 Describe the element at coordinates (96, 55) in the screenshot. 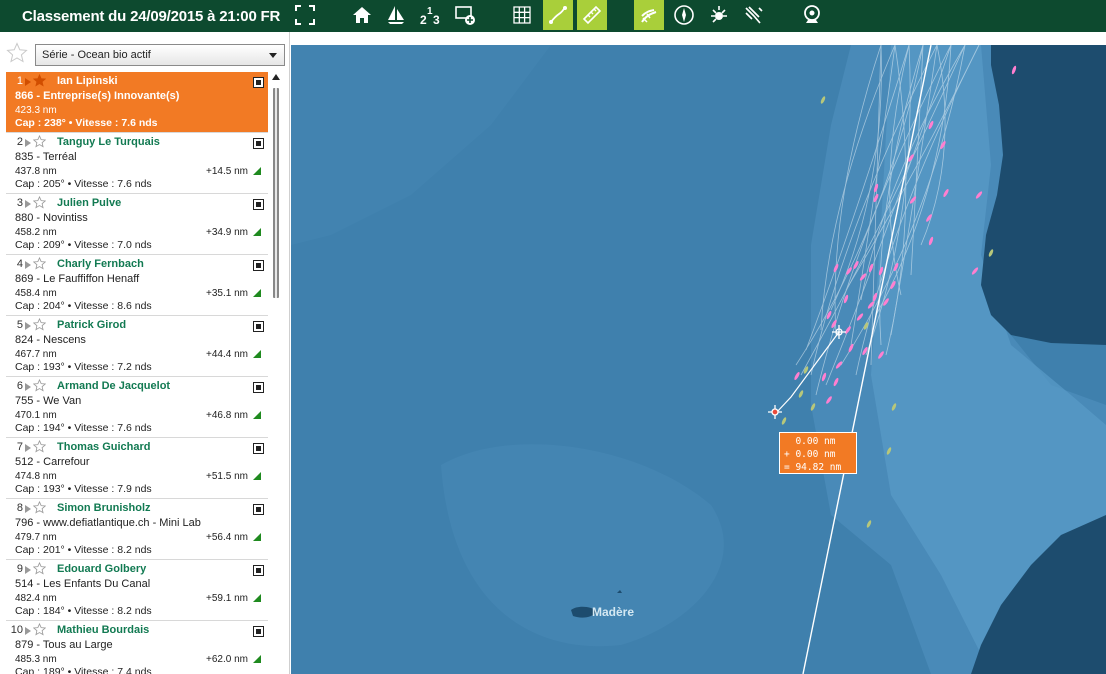

I see `series-select-value: Série - Ocean bio actif` at that location.